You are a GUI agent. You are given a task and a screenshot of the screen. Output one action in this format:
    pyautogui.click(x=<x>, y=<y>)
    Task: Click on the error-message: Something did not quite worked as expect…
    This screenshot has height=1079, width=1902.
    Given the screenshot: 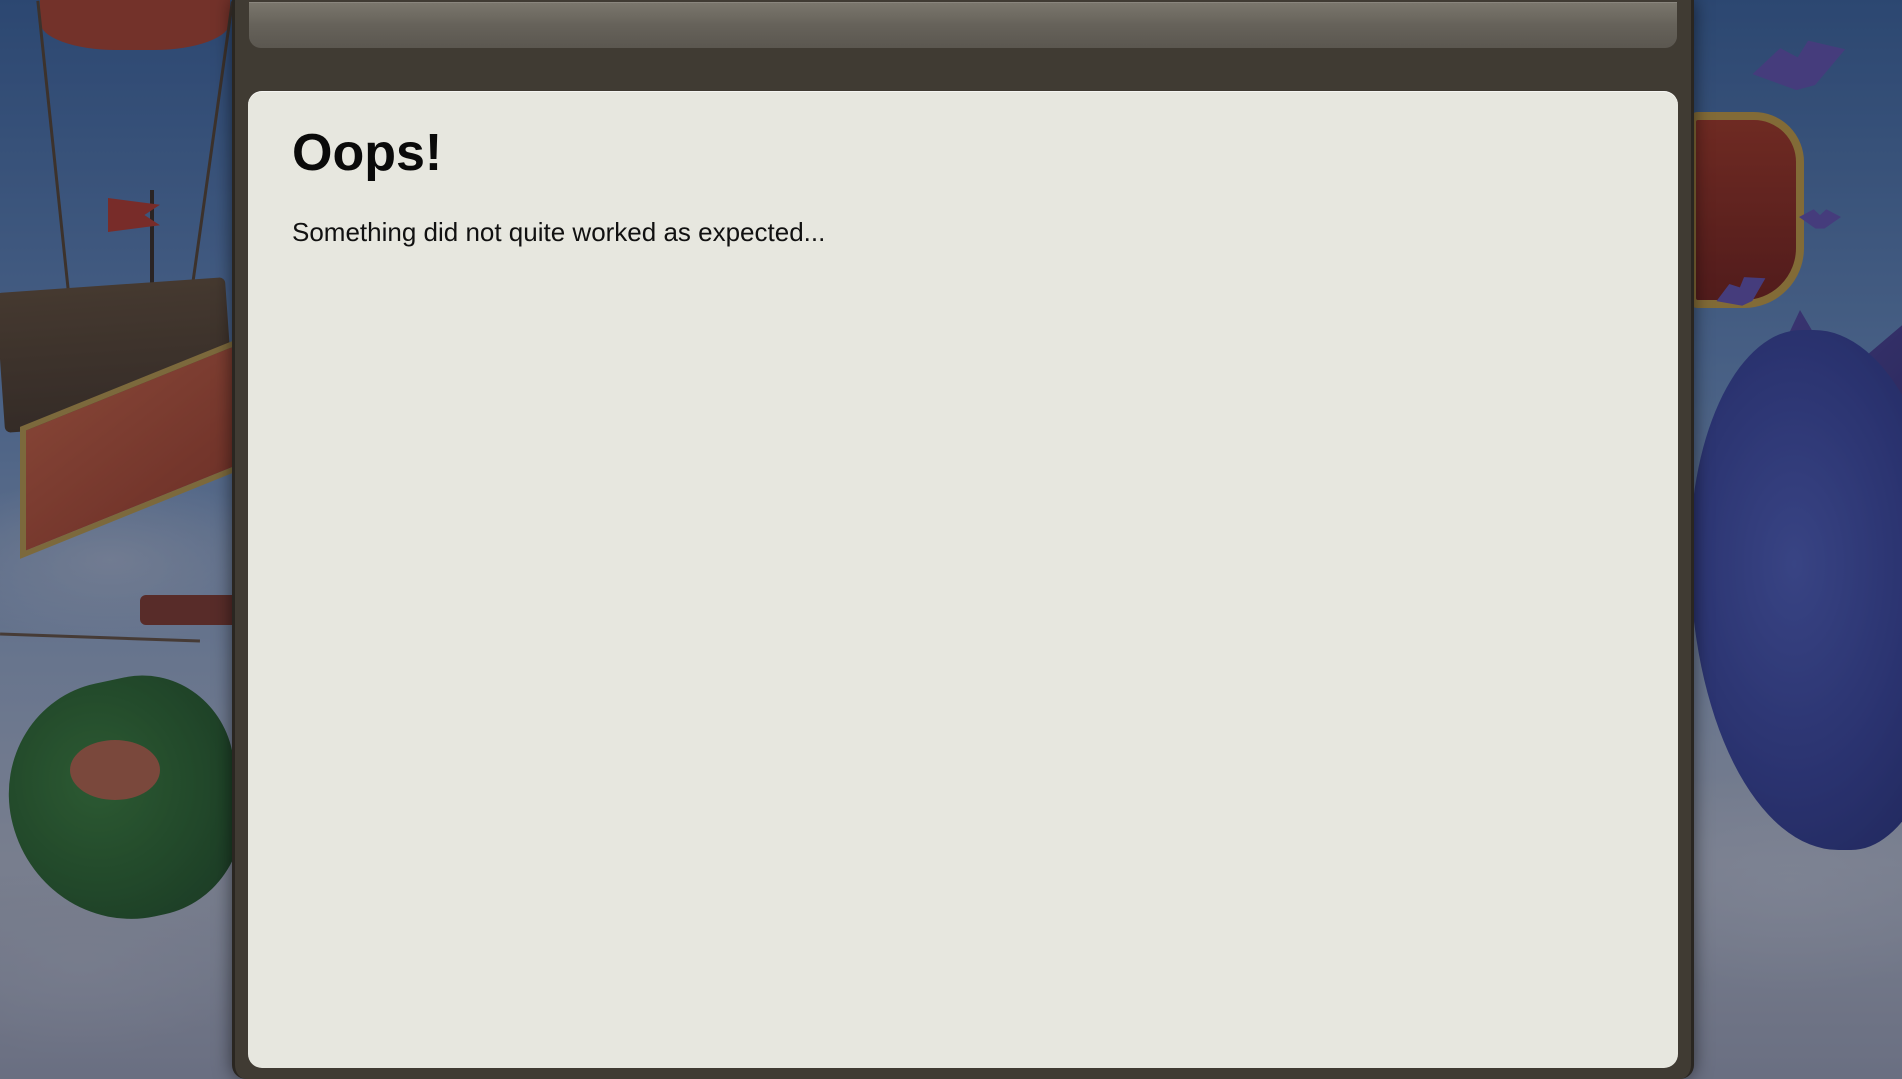 What is the action you would take?
    pyautogui.click(x=559, y=232)
    